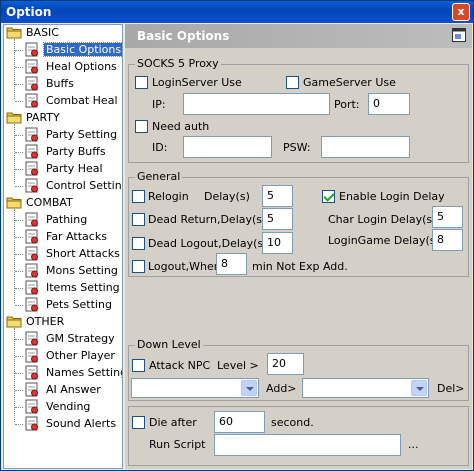 The height and width of the screenshot is (471, 474). What do you see at coordinates (138, 196) in the screenshot?
I see `relogin-checkbox` at bounding box center [138, 196].